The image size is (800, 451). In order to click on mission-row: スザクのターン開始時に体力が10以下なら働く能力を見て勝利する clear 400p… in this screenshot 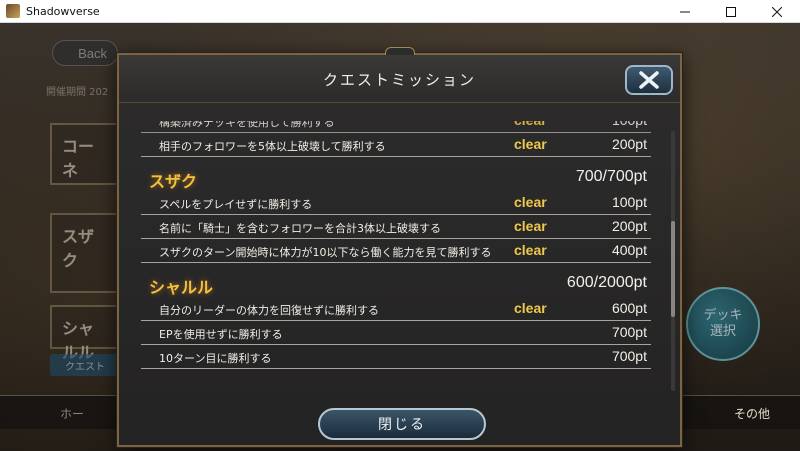, I will do `click(396, 252)`.